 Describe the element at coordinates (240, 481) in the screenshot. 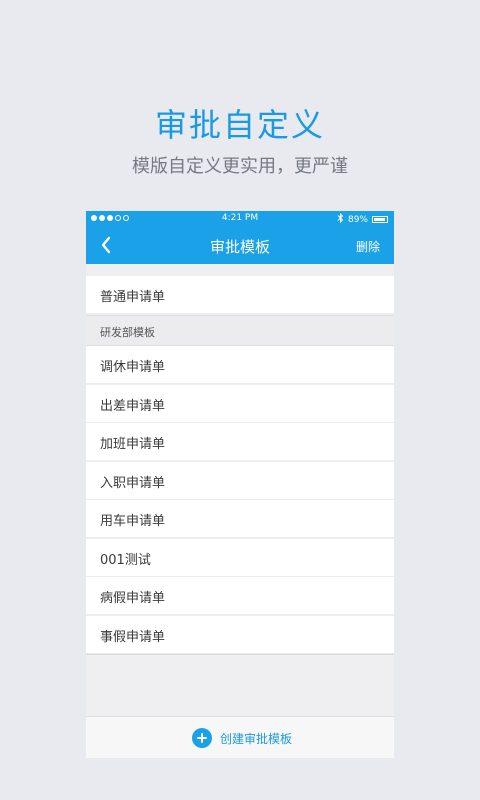

I see `list-item: 入职申请单` at that location.